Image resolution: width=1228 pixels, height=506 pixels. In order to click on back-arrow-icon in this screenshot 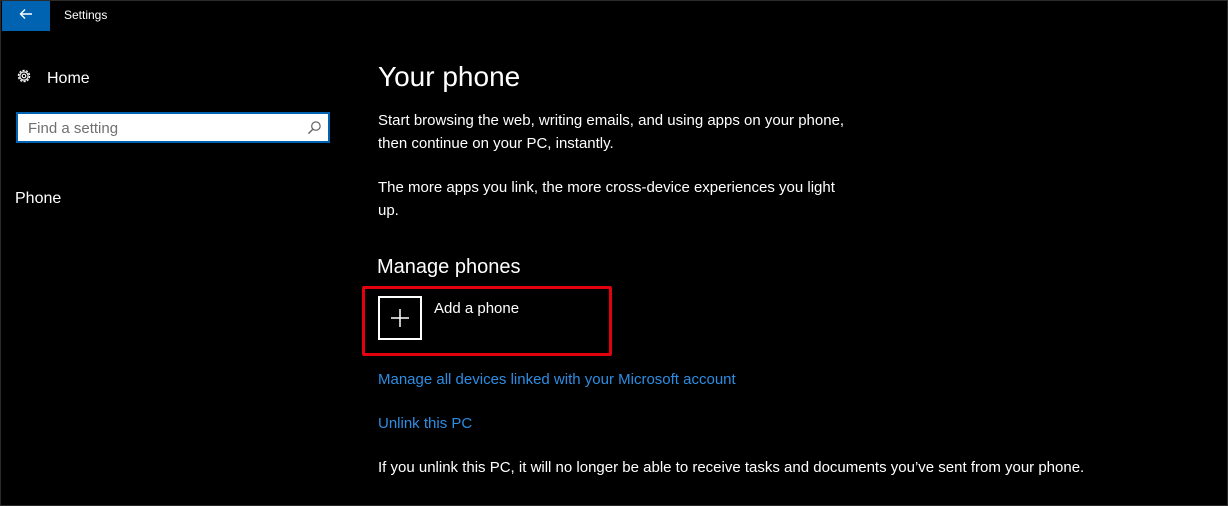, I will do `click(26, 16)`.